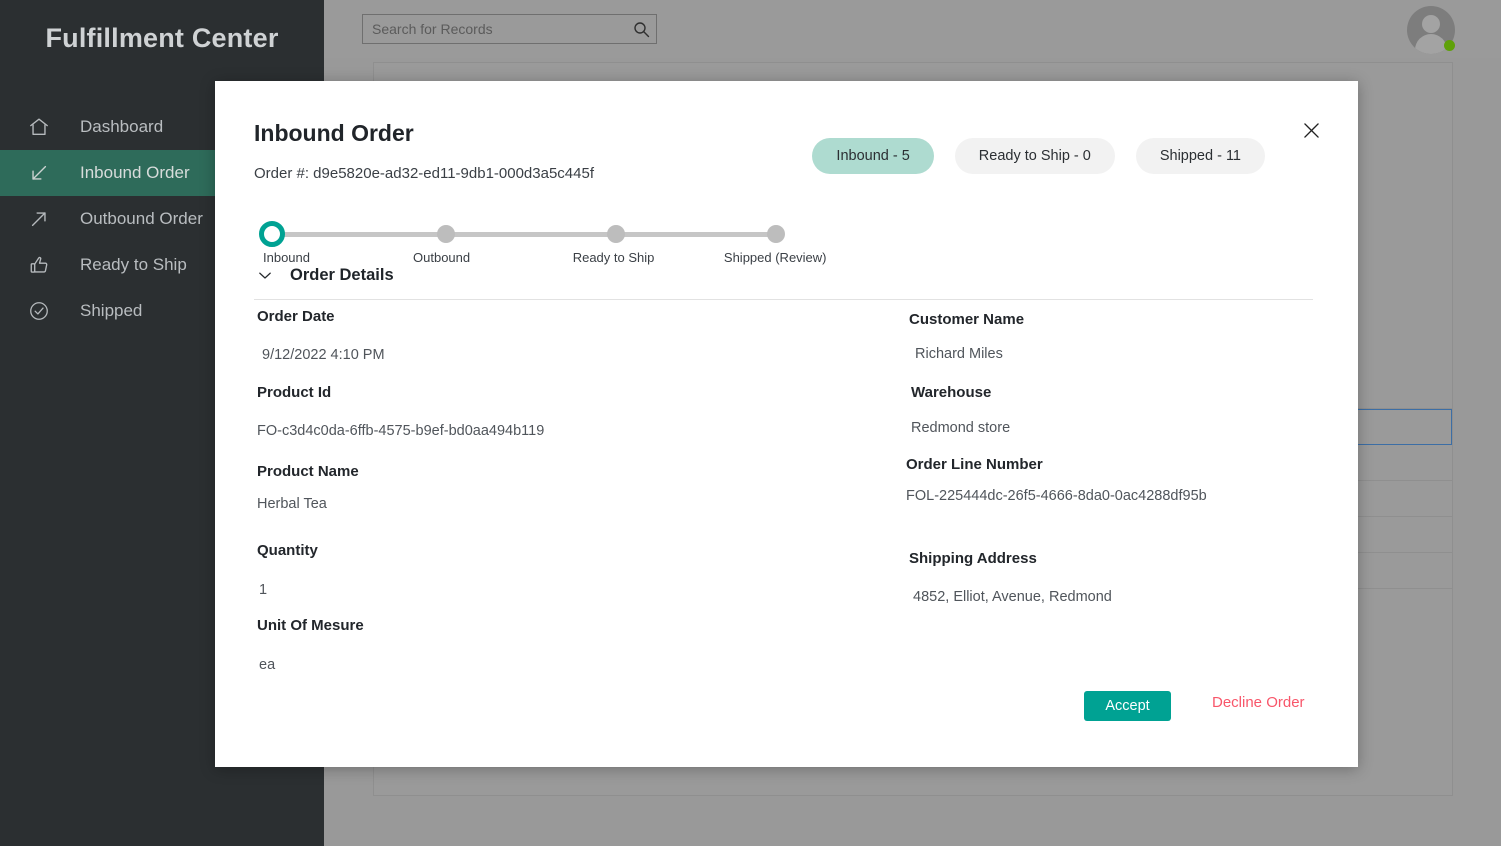  Describe the element at coordinates (265, 275) in the screenshot. I see `chevron-down-icon` at that location.